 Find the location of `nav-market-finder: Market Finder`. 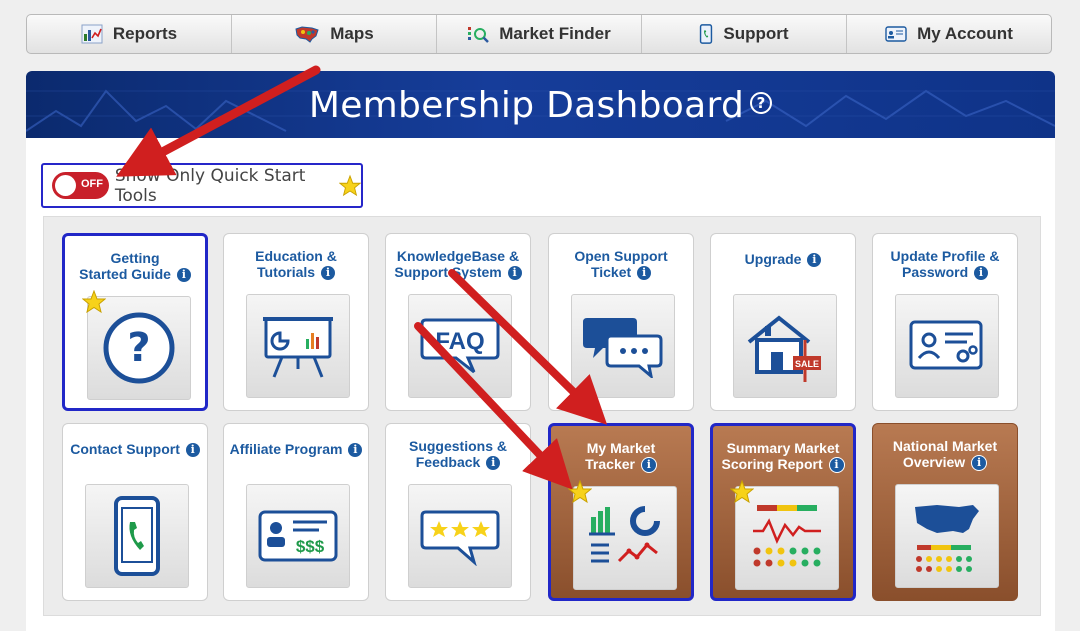

nav-market-finder: Market Finder is located at coordinates (539, 34).